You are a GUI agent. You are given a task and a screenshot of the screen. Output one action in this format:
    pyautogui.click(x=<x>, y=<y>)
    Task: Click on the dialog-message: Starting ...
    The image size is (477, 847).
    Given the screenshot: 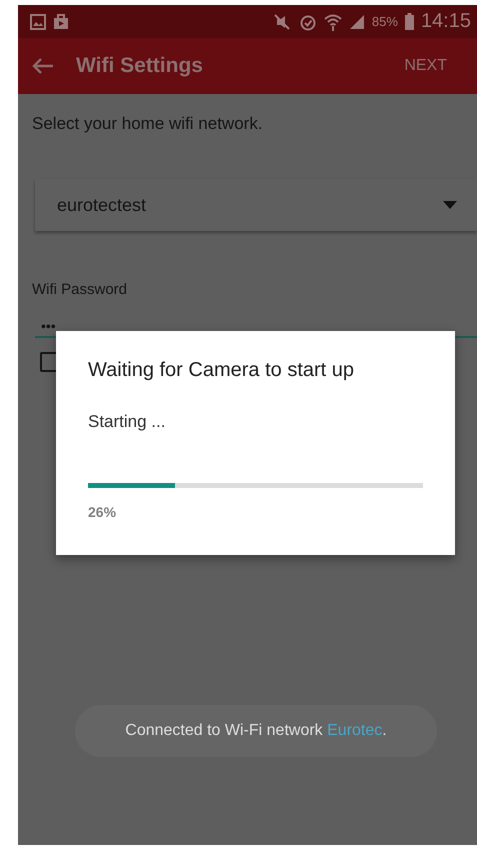 What is the action you would take?
    pyautogui.click(x=127, y=422)
    